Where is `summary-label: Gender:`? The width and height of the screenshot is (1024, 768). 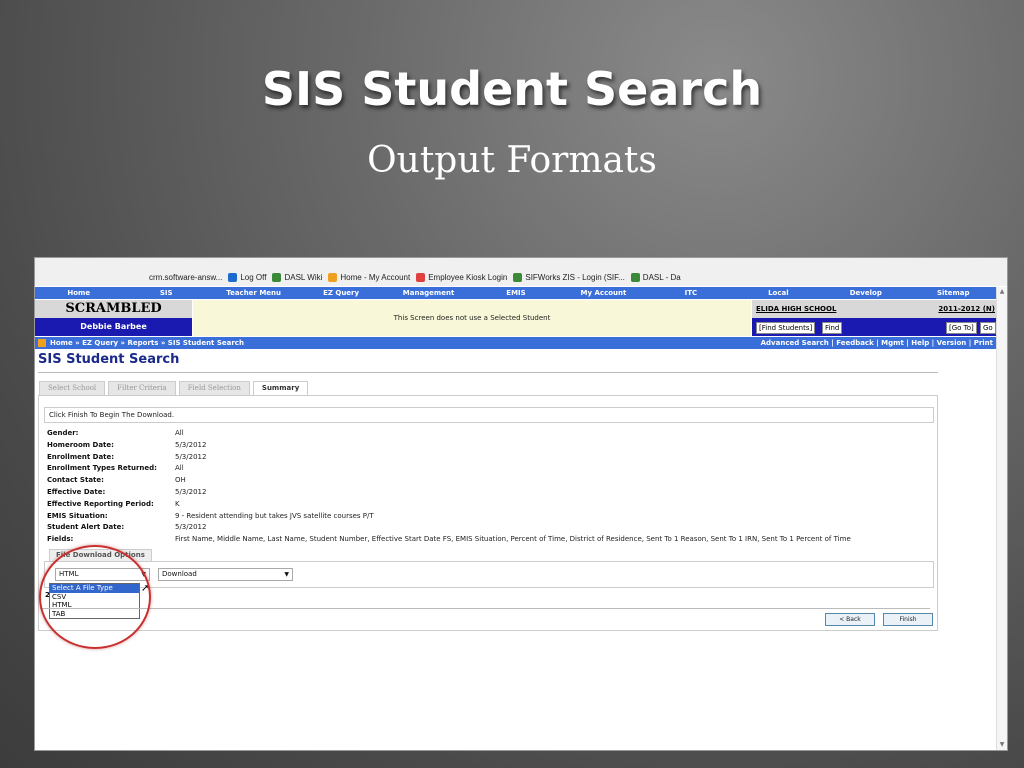 summary-label: Gender: is located at coordinates (63, 433).